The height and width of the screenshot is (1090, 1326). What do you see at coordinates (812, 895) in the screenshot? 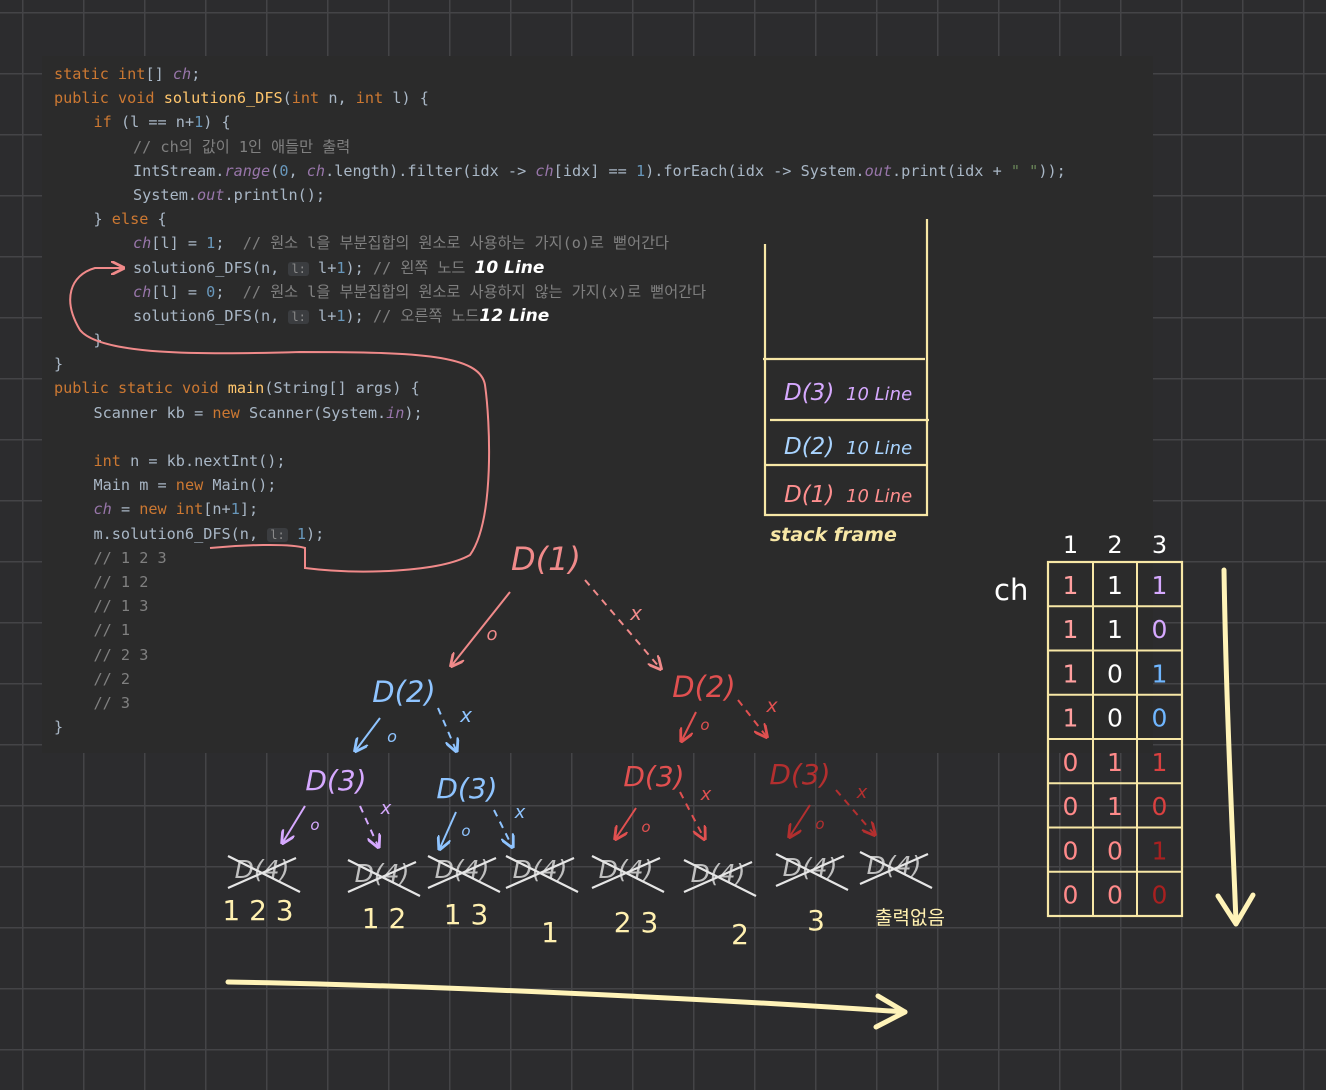
I see `tree-leaf: D(4) 3` at bounding box center [812, 895].